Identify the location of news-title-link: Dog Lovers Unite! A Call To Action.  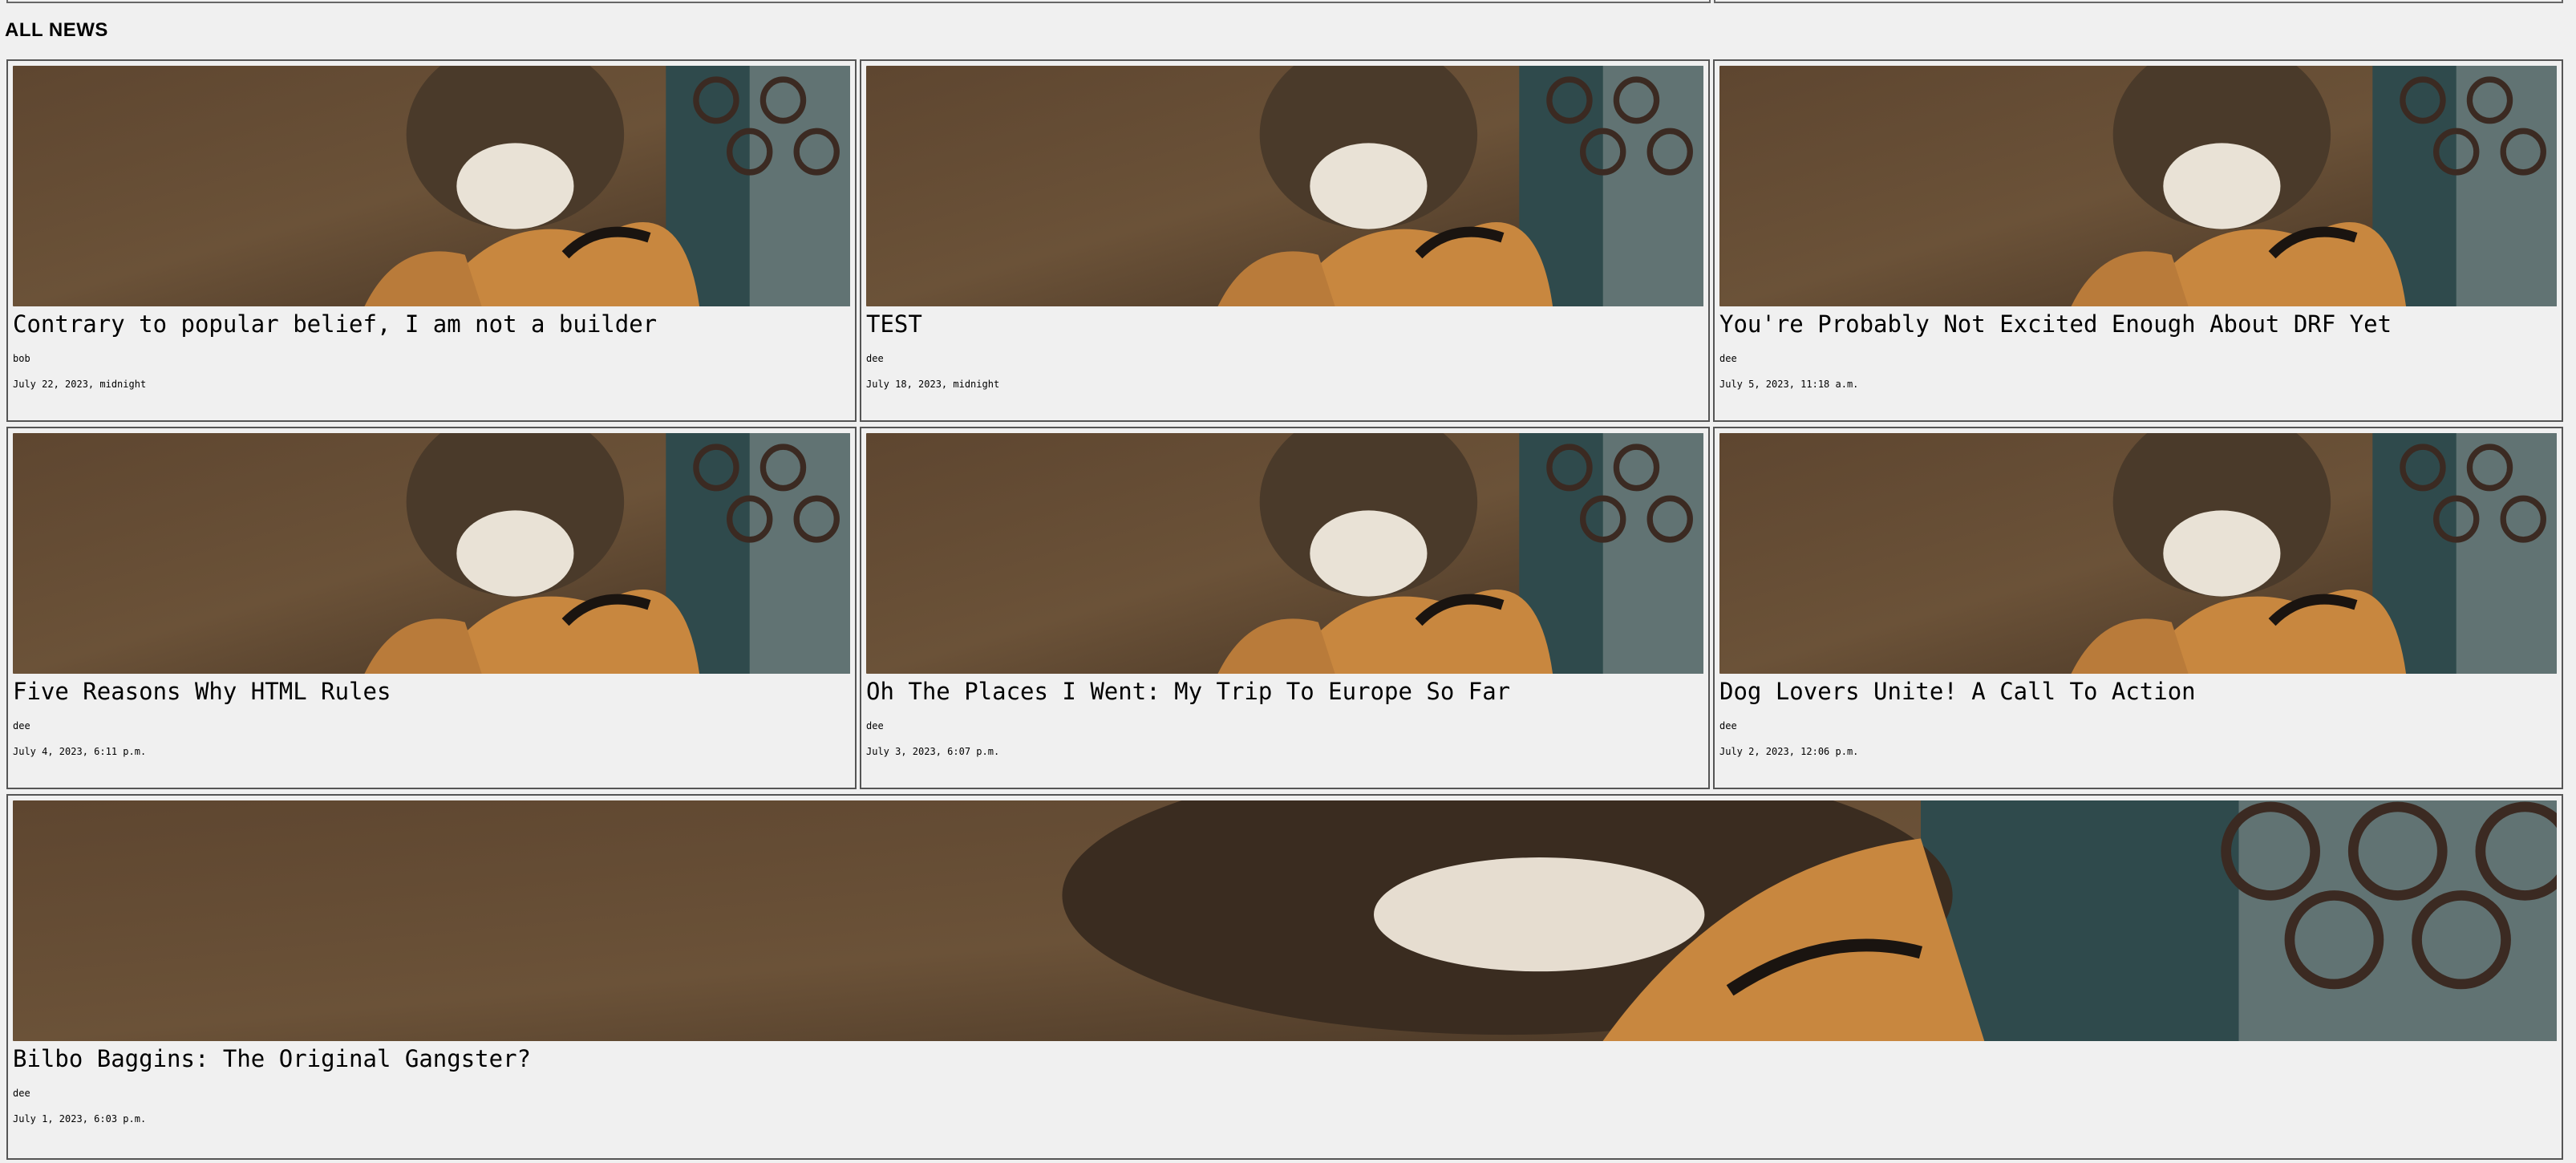
(2138, 691).